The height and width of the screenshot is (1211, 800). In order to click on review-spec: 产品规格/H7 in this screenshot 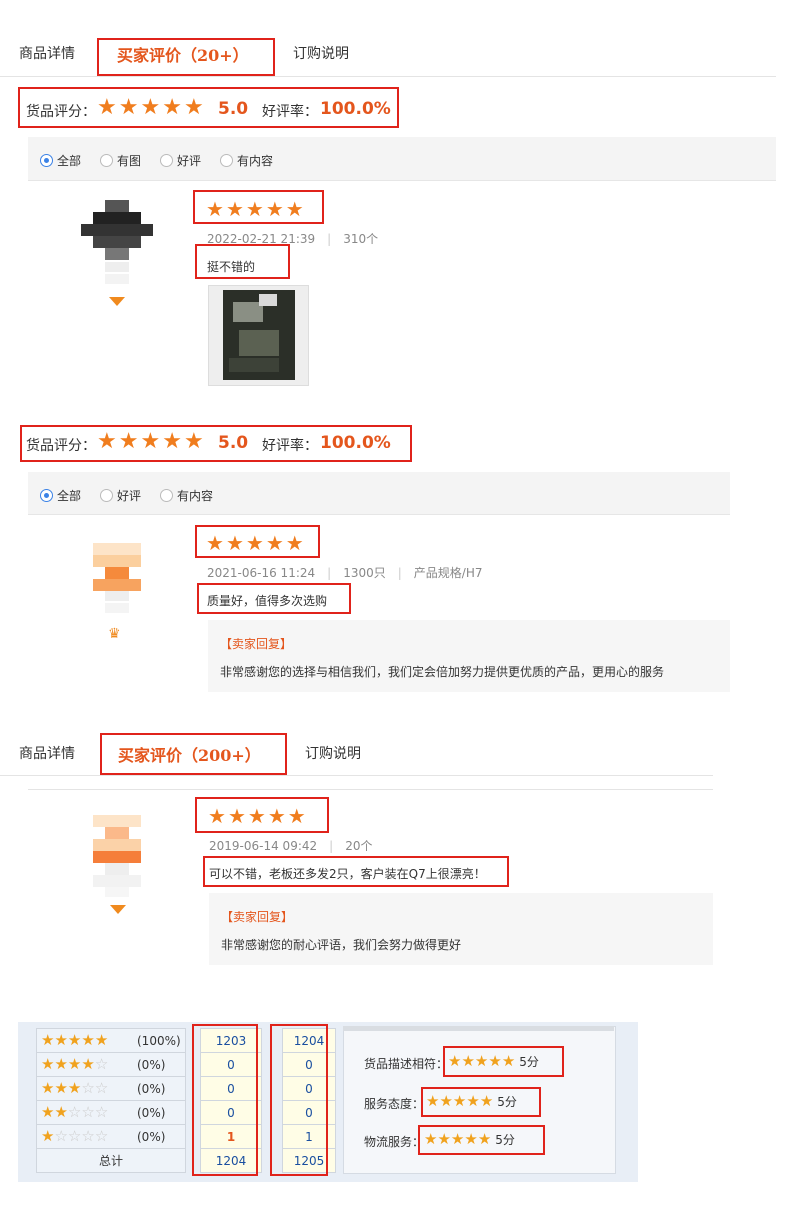, I will do `click(448, 573)`.